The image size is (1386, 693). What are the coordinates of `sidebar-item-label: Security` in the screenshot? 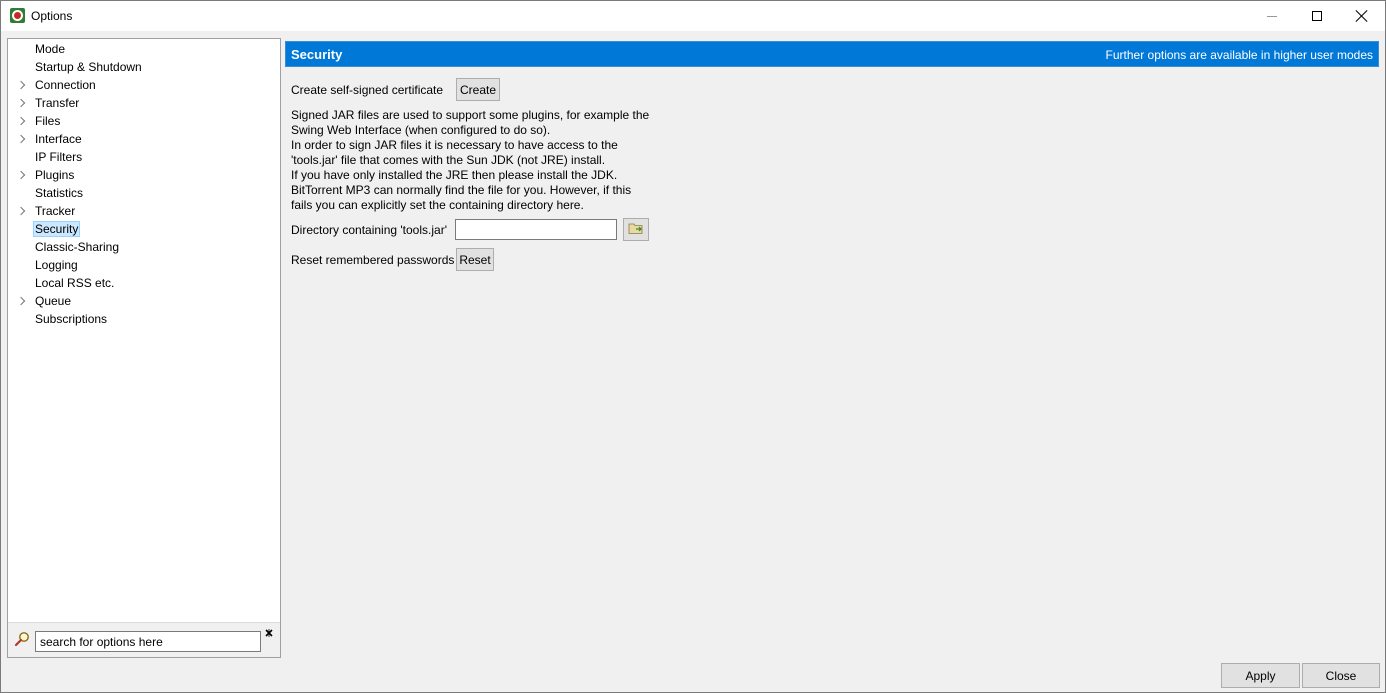 It's located at (57, 229).